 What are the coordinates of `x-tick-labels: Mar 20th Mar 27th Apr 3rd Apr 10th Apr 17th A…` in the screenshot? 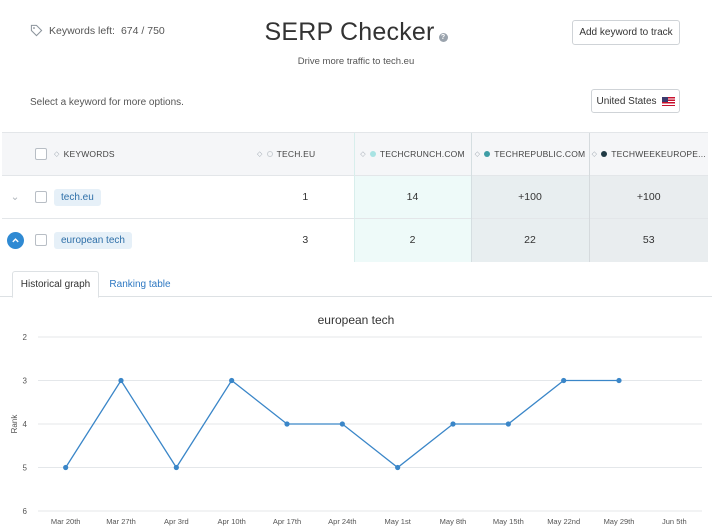 It's located at (369, 521).